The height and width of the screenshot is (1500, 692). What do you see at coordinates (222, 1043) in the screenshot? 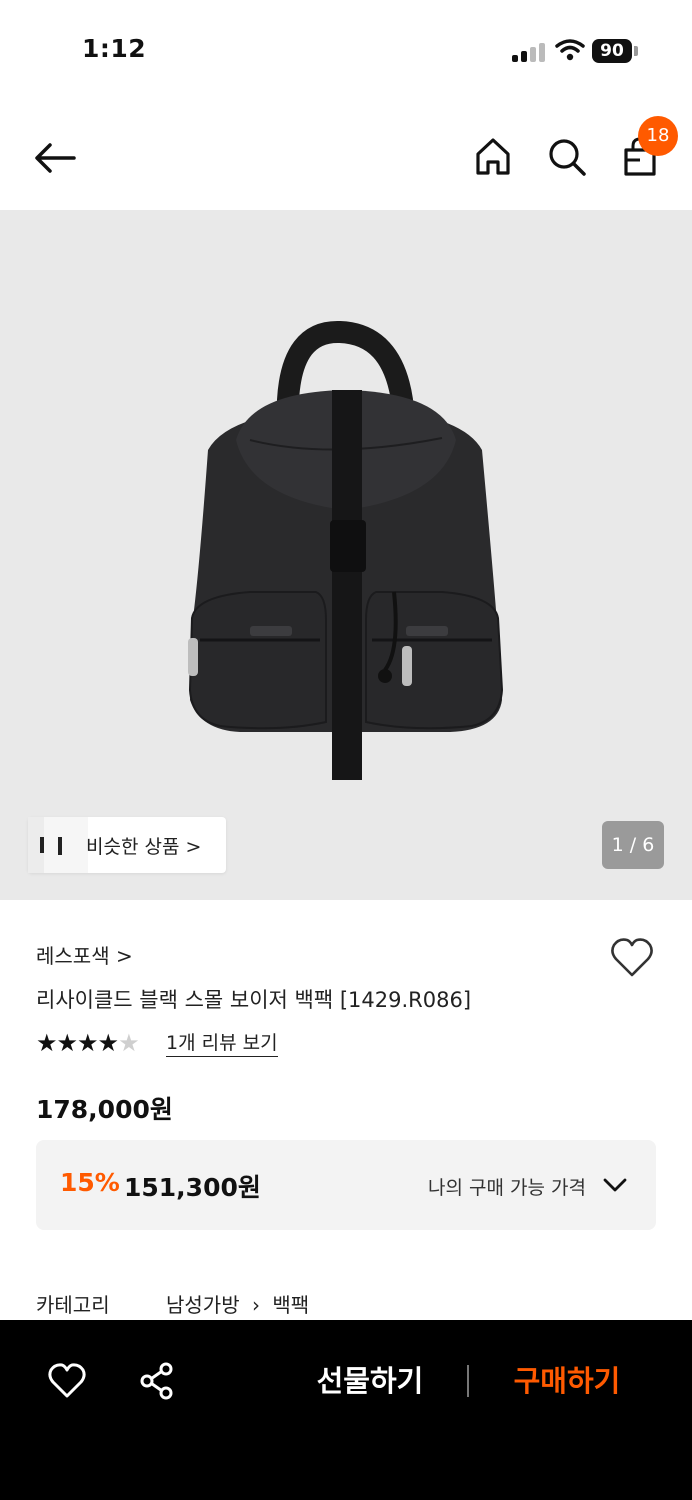
I see `review-link: 1개 리뷰 보기` at bounding box center [222, 1043].